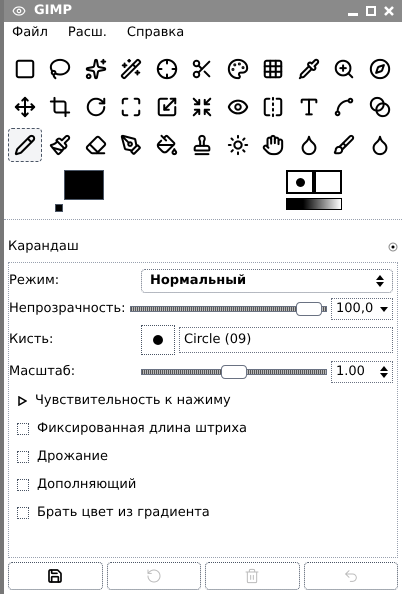 The height and width of the screenshot is (594, 402). Describe the element at coordinates (60, 145) in the screenshot. I see `paintbrush-icon` at that location.